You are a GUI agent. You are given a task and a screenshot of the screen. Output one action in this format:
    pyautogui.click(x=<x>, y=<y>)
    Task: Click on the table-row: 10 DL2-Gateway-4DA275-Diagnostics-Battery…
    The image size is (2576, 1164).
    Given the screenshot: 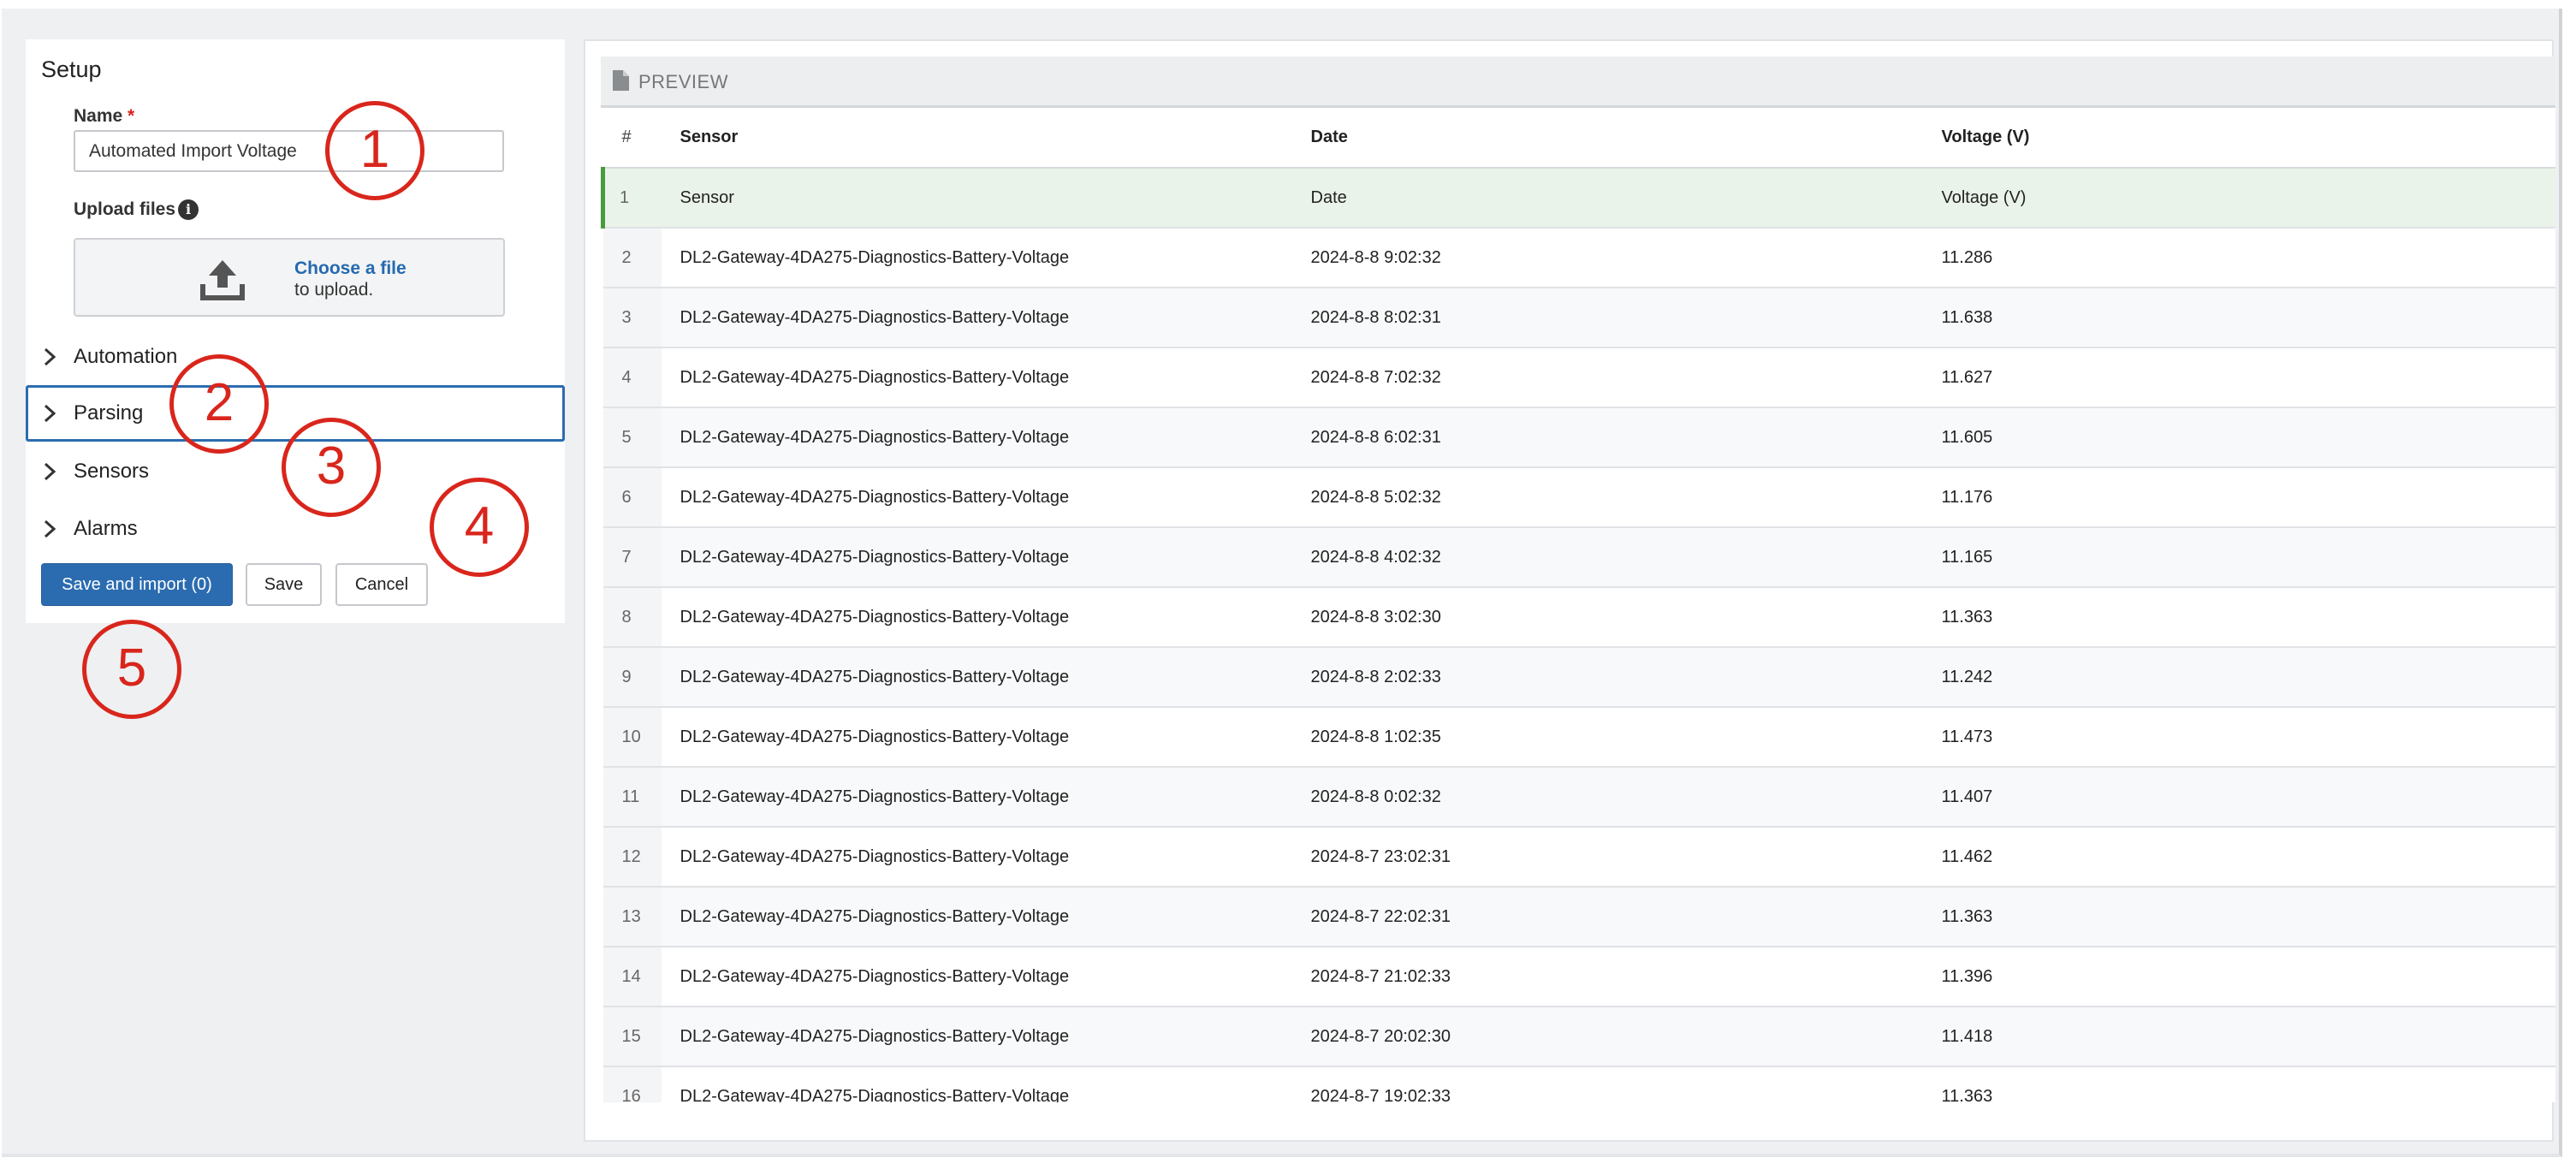 What is the action you would take?
    pyautogui.click(x=1578, y=737)
    